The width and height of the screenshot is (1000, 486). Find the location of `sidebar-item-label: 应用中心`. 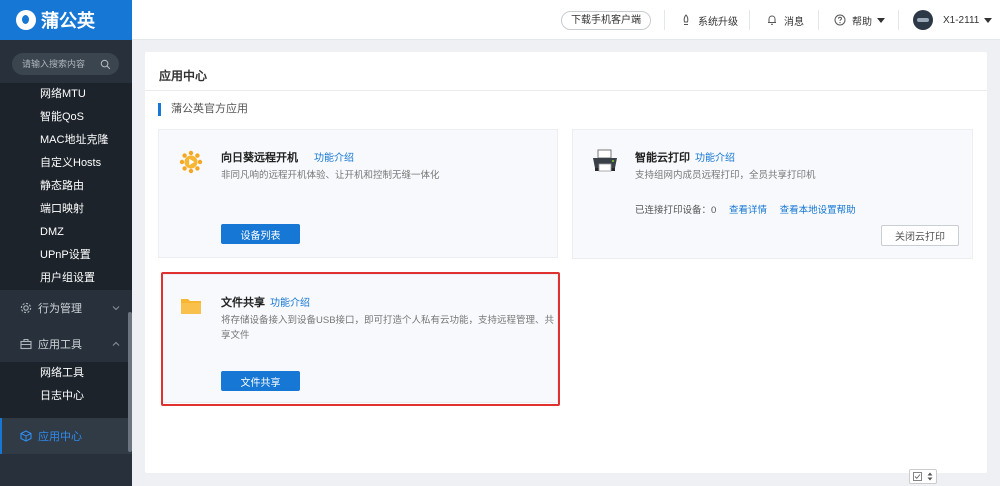

sidebar-item-label: 应用中心 is located at coordinates (60, 437).